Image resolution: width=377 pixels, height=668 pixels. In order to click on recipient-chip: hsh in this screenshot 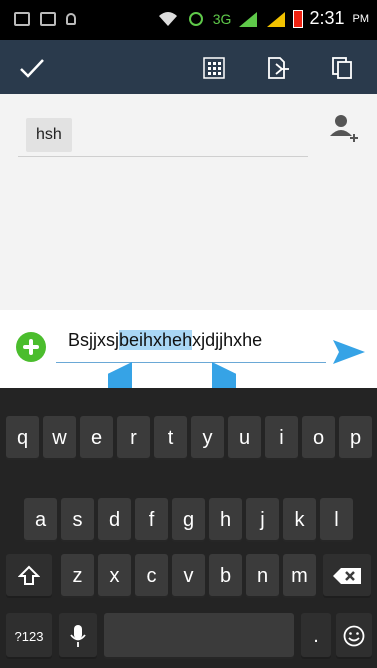, I will do `click(49, 135)`.